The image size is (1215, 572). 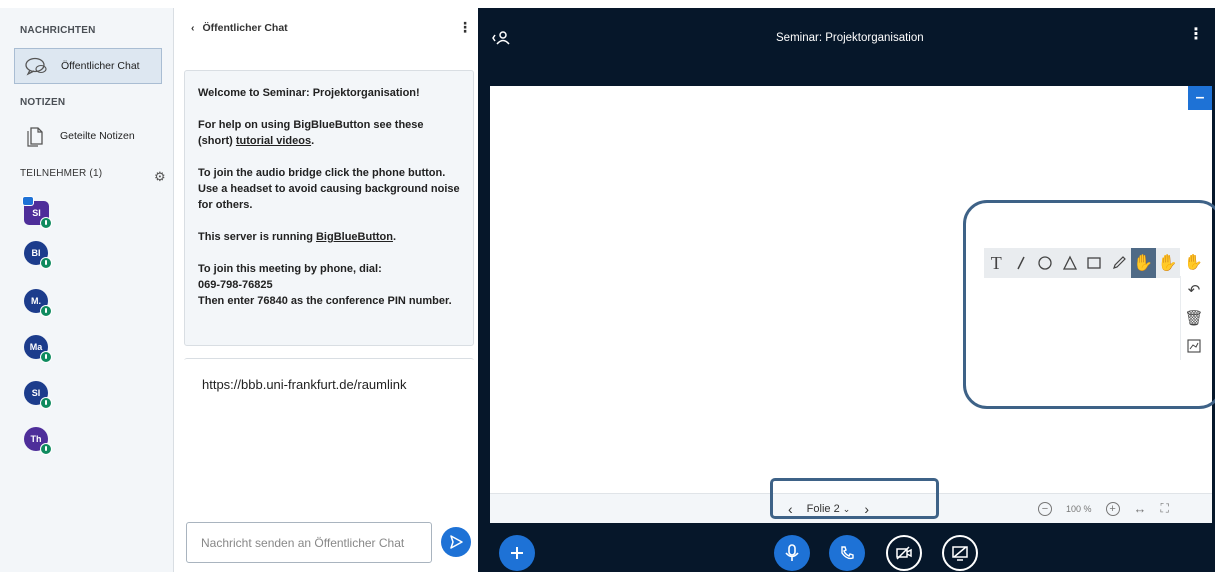 I want to click on phone-icon, so click(x=847, y=553).